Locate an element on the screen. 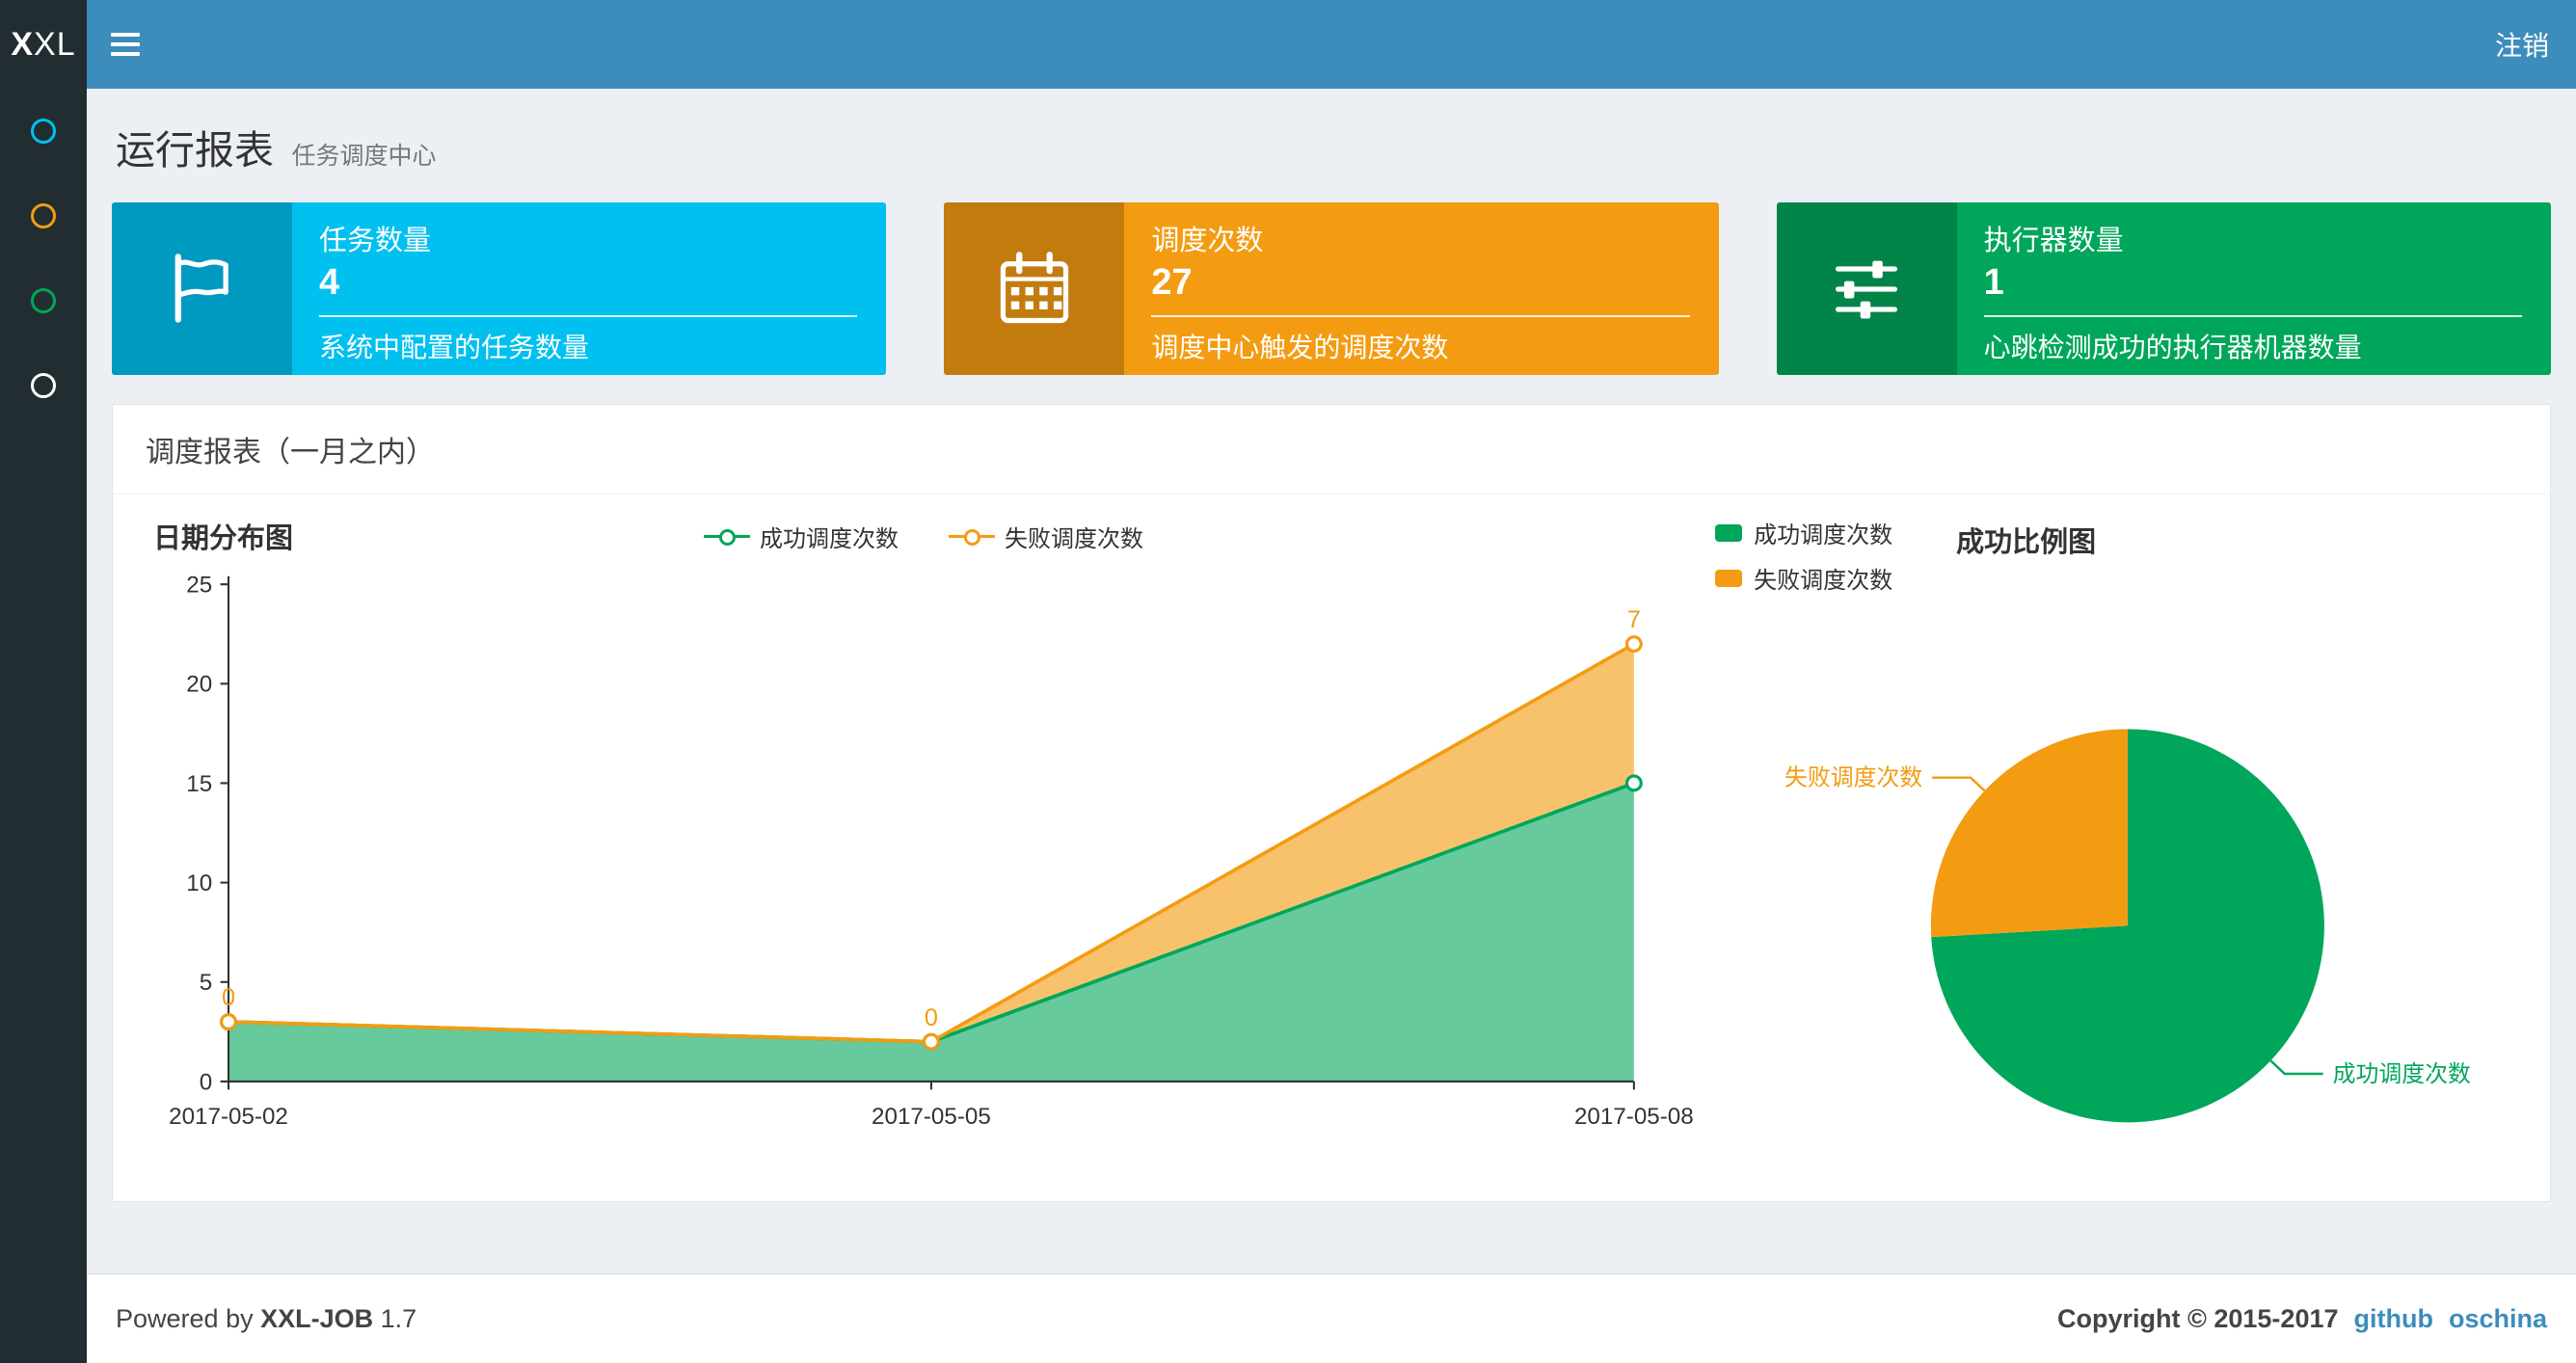 The image size is (2576, 1363). info-box-content: 调度次数 27 调度中心触发的调度次数 is located at coordinates (1421, 288).